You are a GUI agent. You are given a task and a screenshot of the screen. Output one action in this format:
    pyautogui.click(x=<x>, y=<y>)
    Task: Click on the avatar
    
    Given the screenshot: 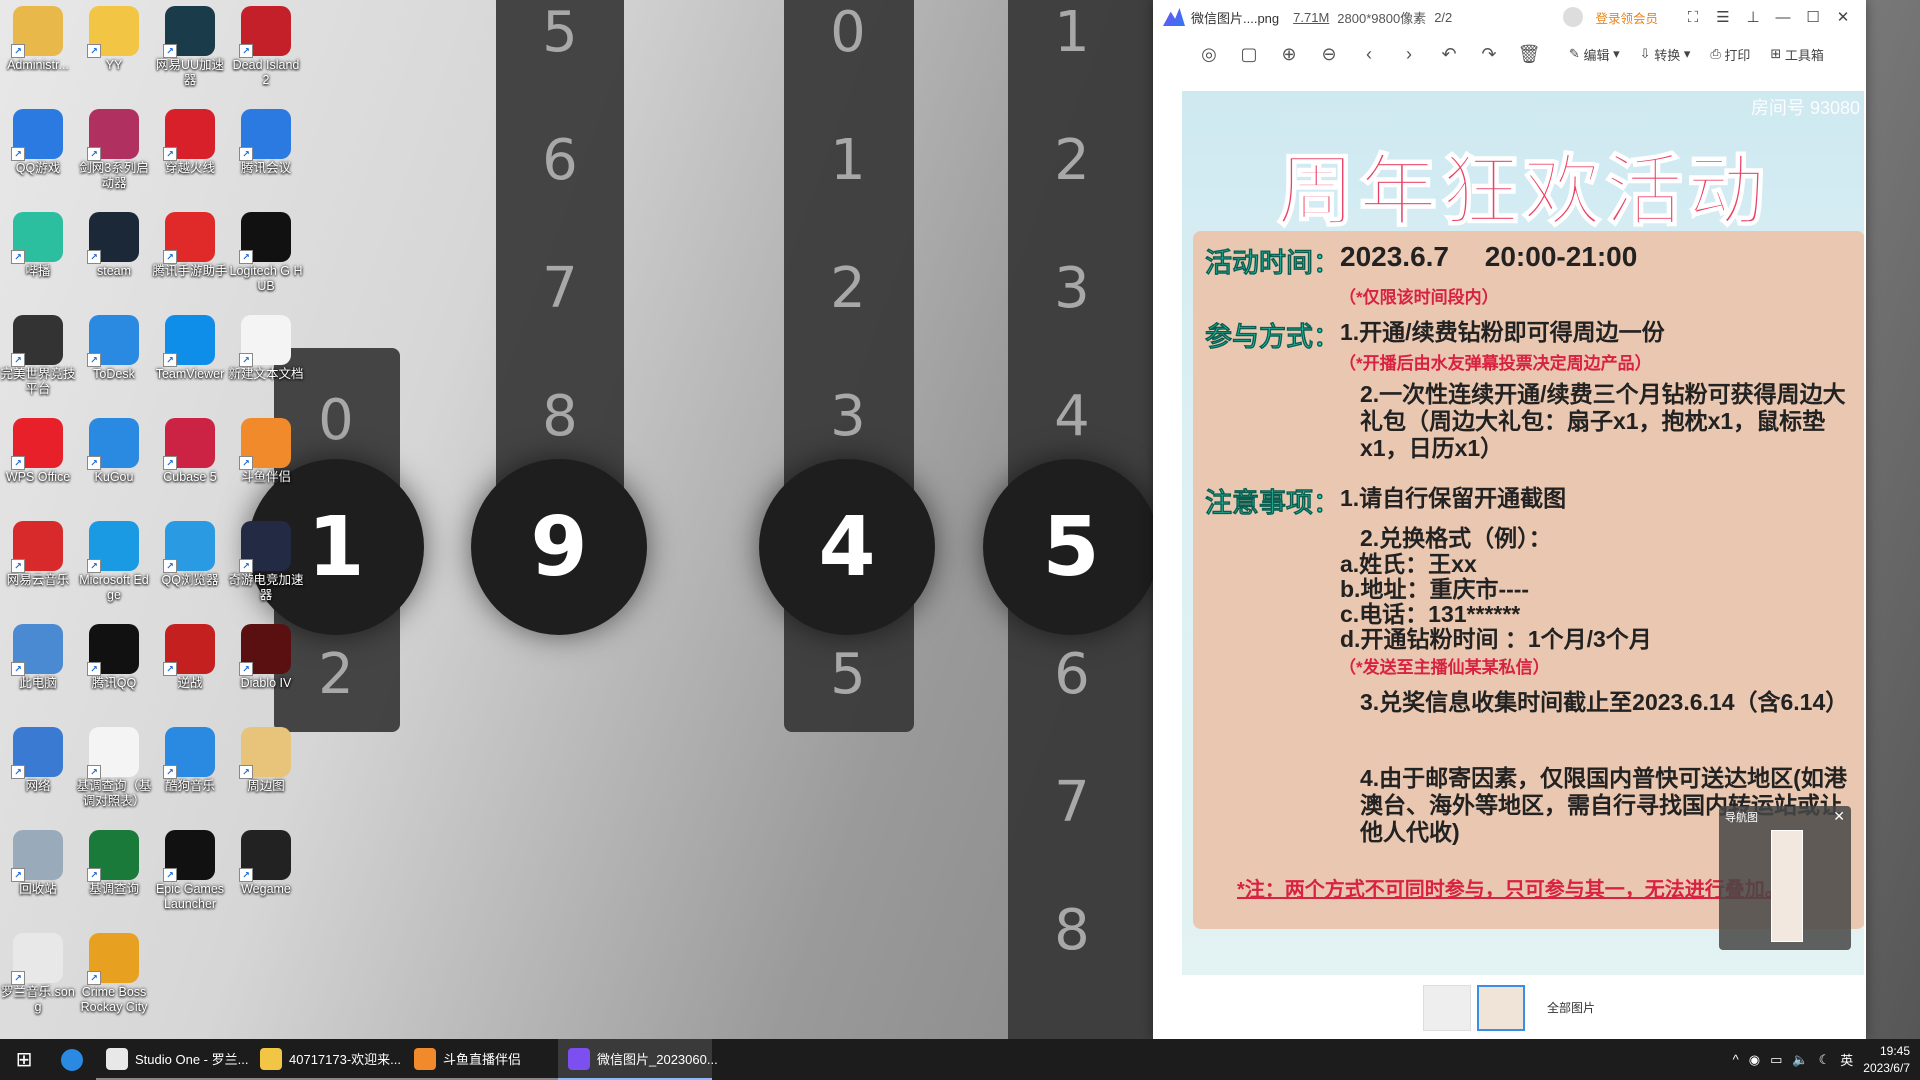 What is the action you would take?
    pyautogui.click(x=1573, y=17)
    